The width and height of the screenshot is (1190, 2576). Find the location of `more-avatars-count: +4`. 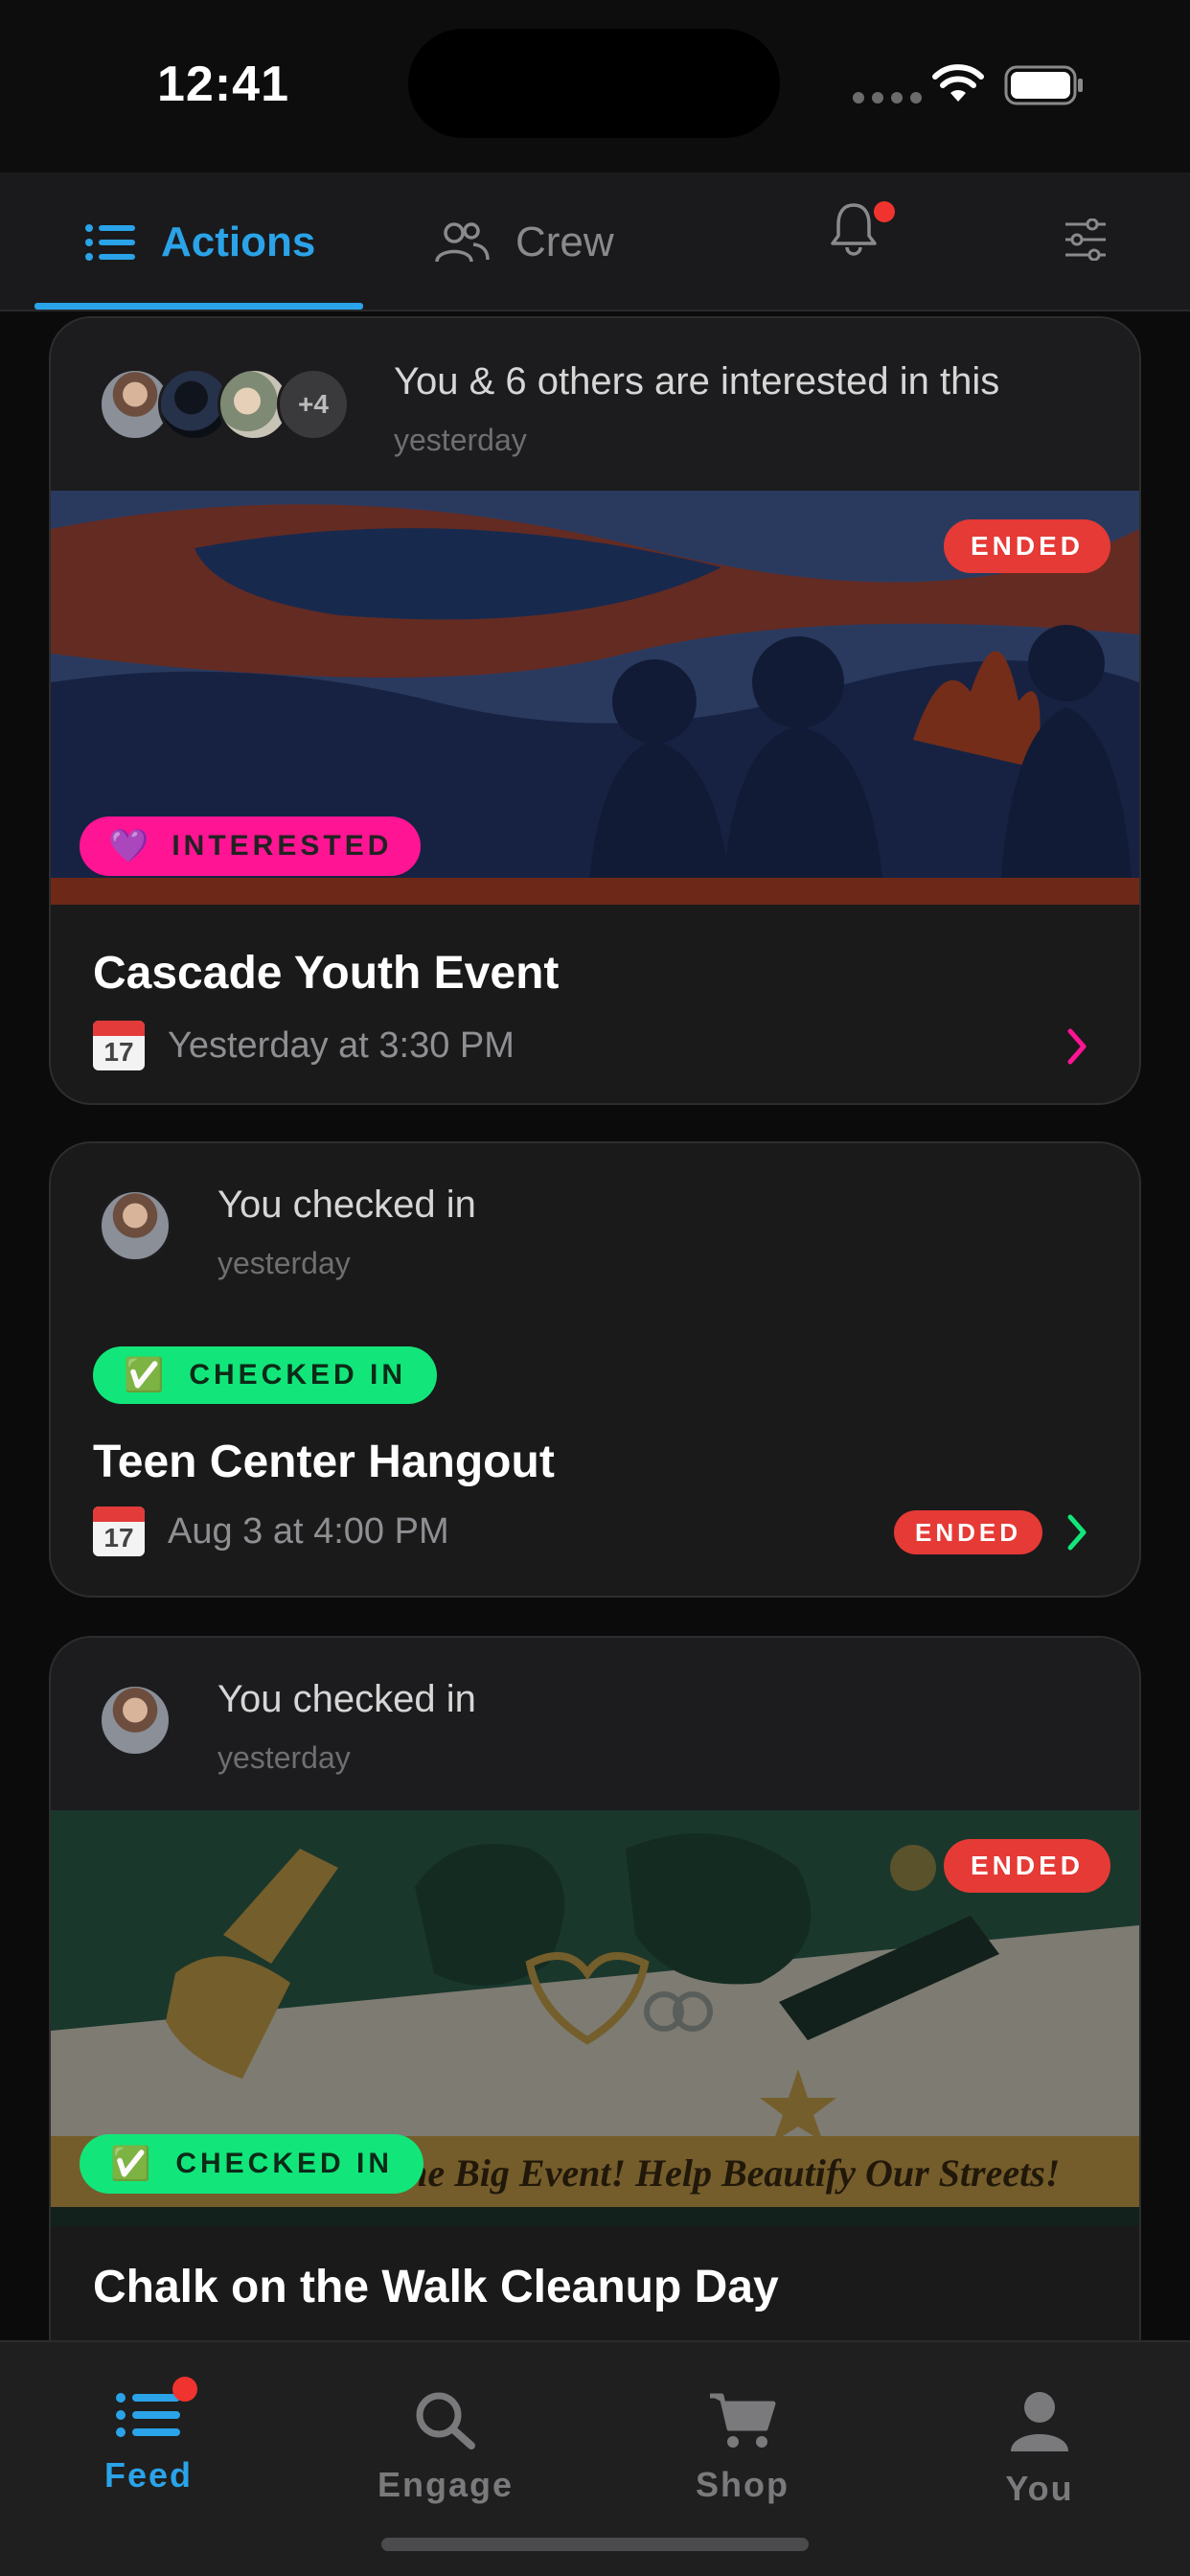

more-avatars-count: +4 is located at coordinates (313, 404).